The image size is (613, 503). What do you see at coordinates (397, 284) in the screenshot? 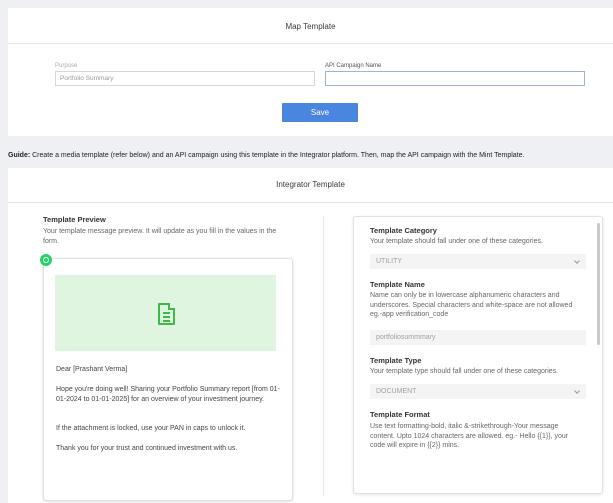
I see `name-title: Template Name` at bounding box center [397, 284].